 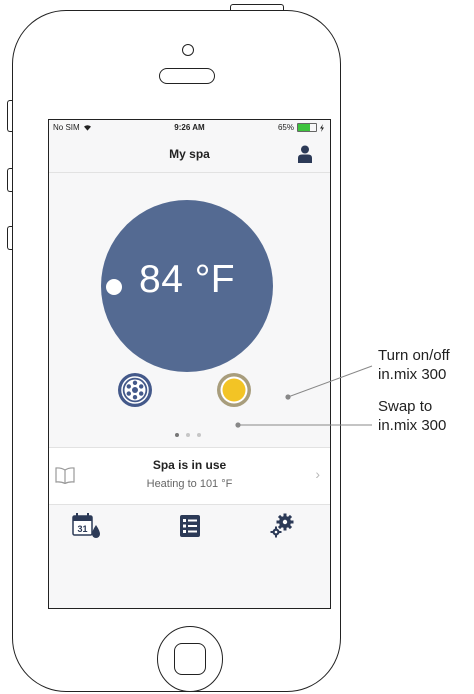 What do you see at coordinates (189, 484) in the screenshot?
I see `spa-status-subtitle: Heating to 101 °F` at bounding box center [189, 484].